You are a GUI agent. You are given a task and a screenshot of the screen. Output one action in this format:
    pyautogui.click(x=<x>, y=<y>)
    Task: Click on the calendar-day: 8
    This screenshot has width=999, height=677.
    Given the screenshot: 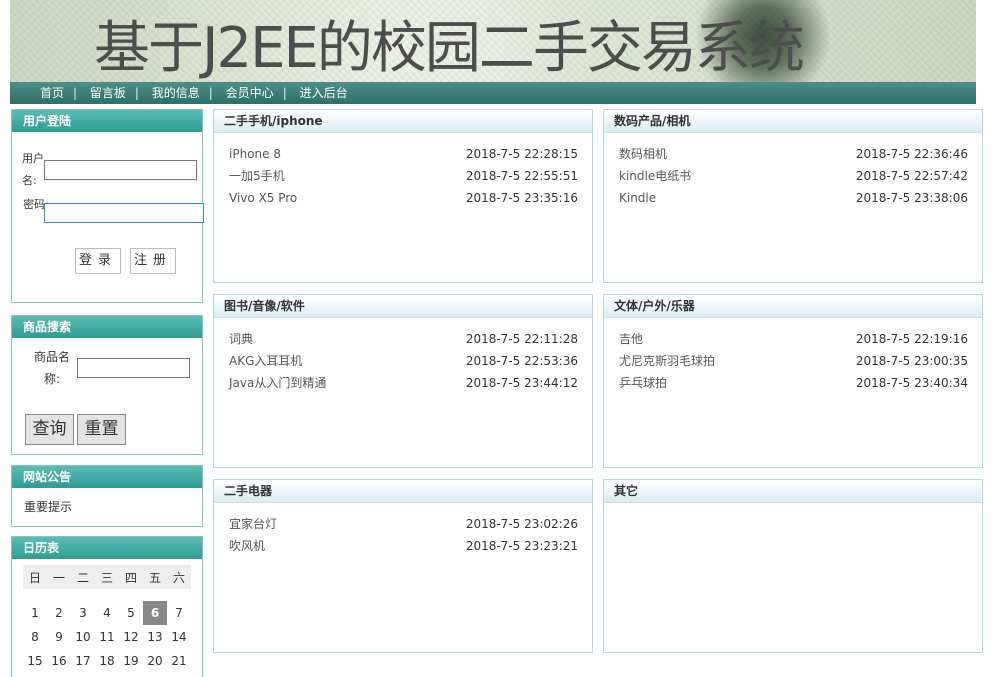 What is the action you would take?
    pyautogui.click(x=35, y=637)
    